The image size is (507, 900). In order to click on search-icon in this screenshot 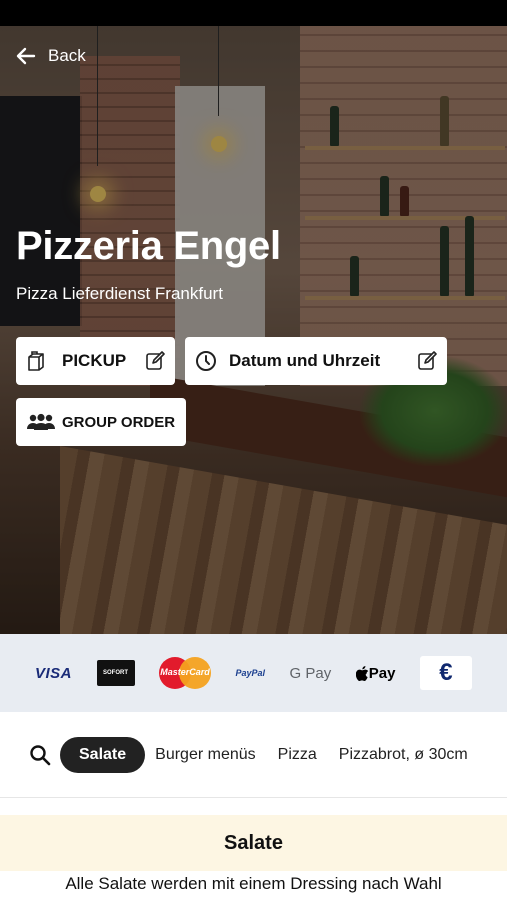, I will do `click(40, 755)`.